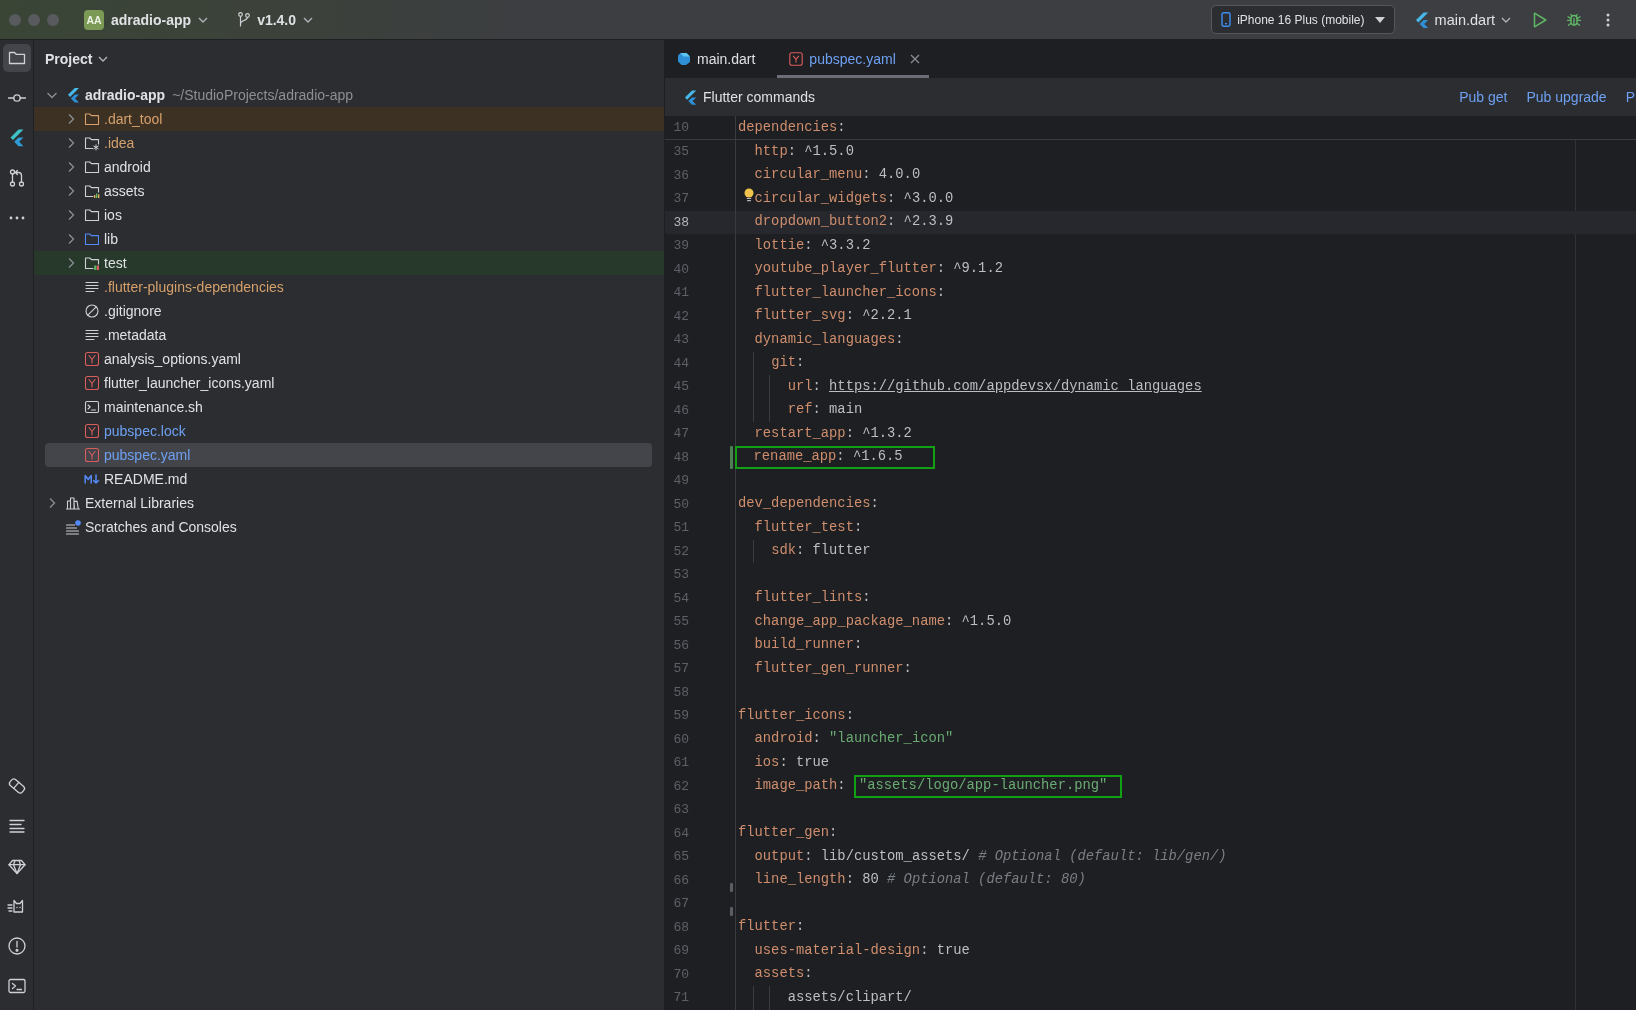  I want to click on code-line: git:, so click(788, 363).